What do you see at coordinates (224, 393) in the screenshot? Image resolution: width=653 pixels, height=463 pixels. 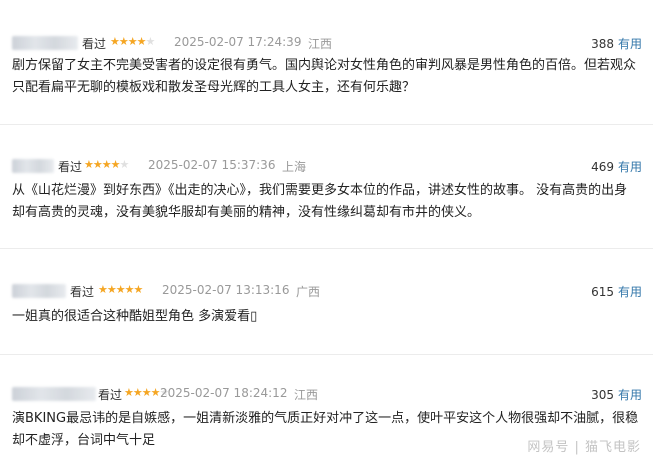 I see `review-time: 2025-02-07 18:24:12` at bounding box center [224, 393].